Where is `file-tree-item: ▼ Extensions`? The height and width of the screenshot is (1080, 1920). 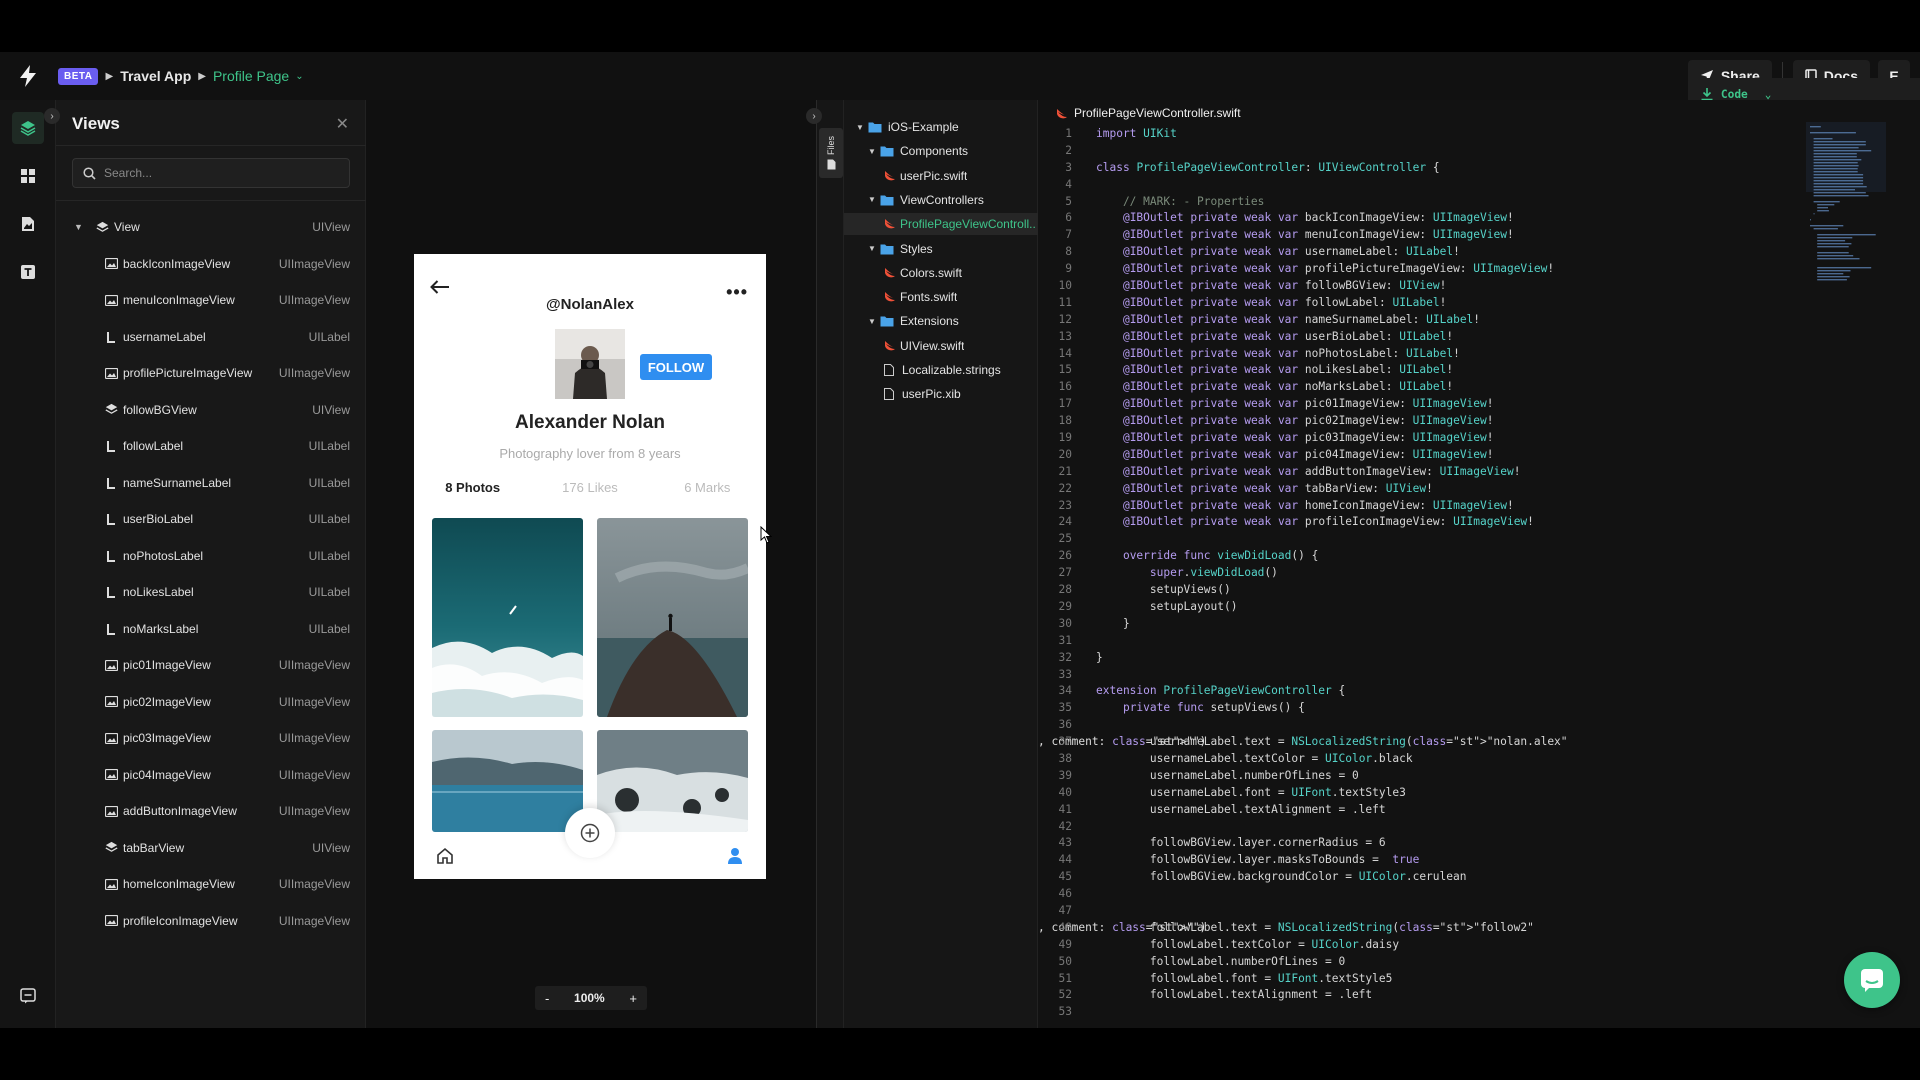
file-tree-item: ▼ Extensions is located at coordinates (941, 321).